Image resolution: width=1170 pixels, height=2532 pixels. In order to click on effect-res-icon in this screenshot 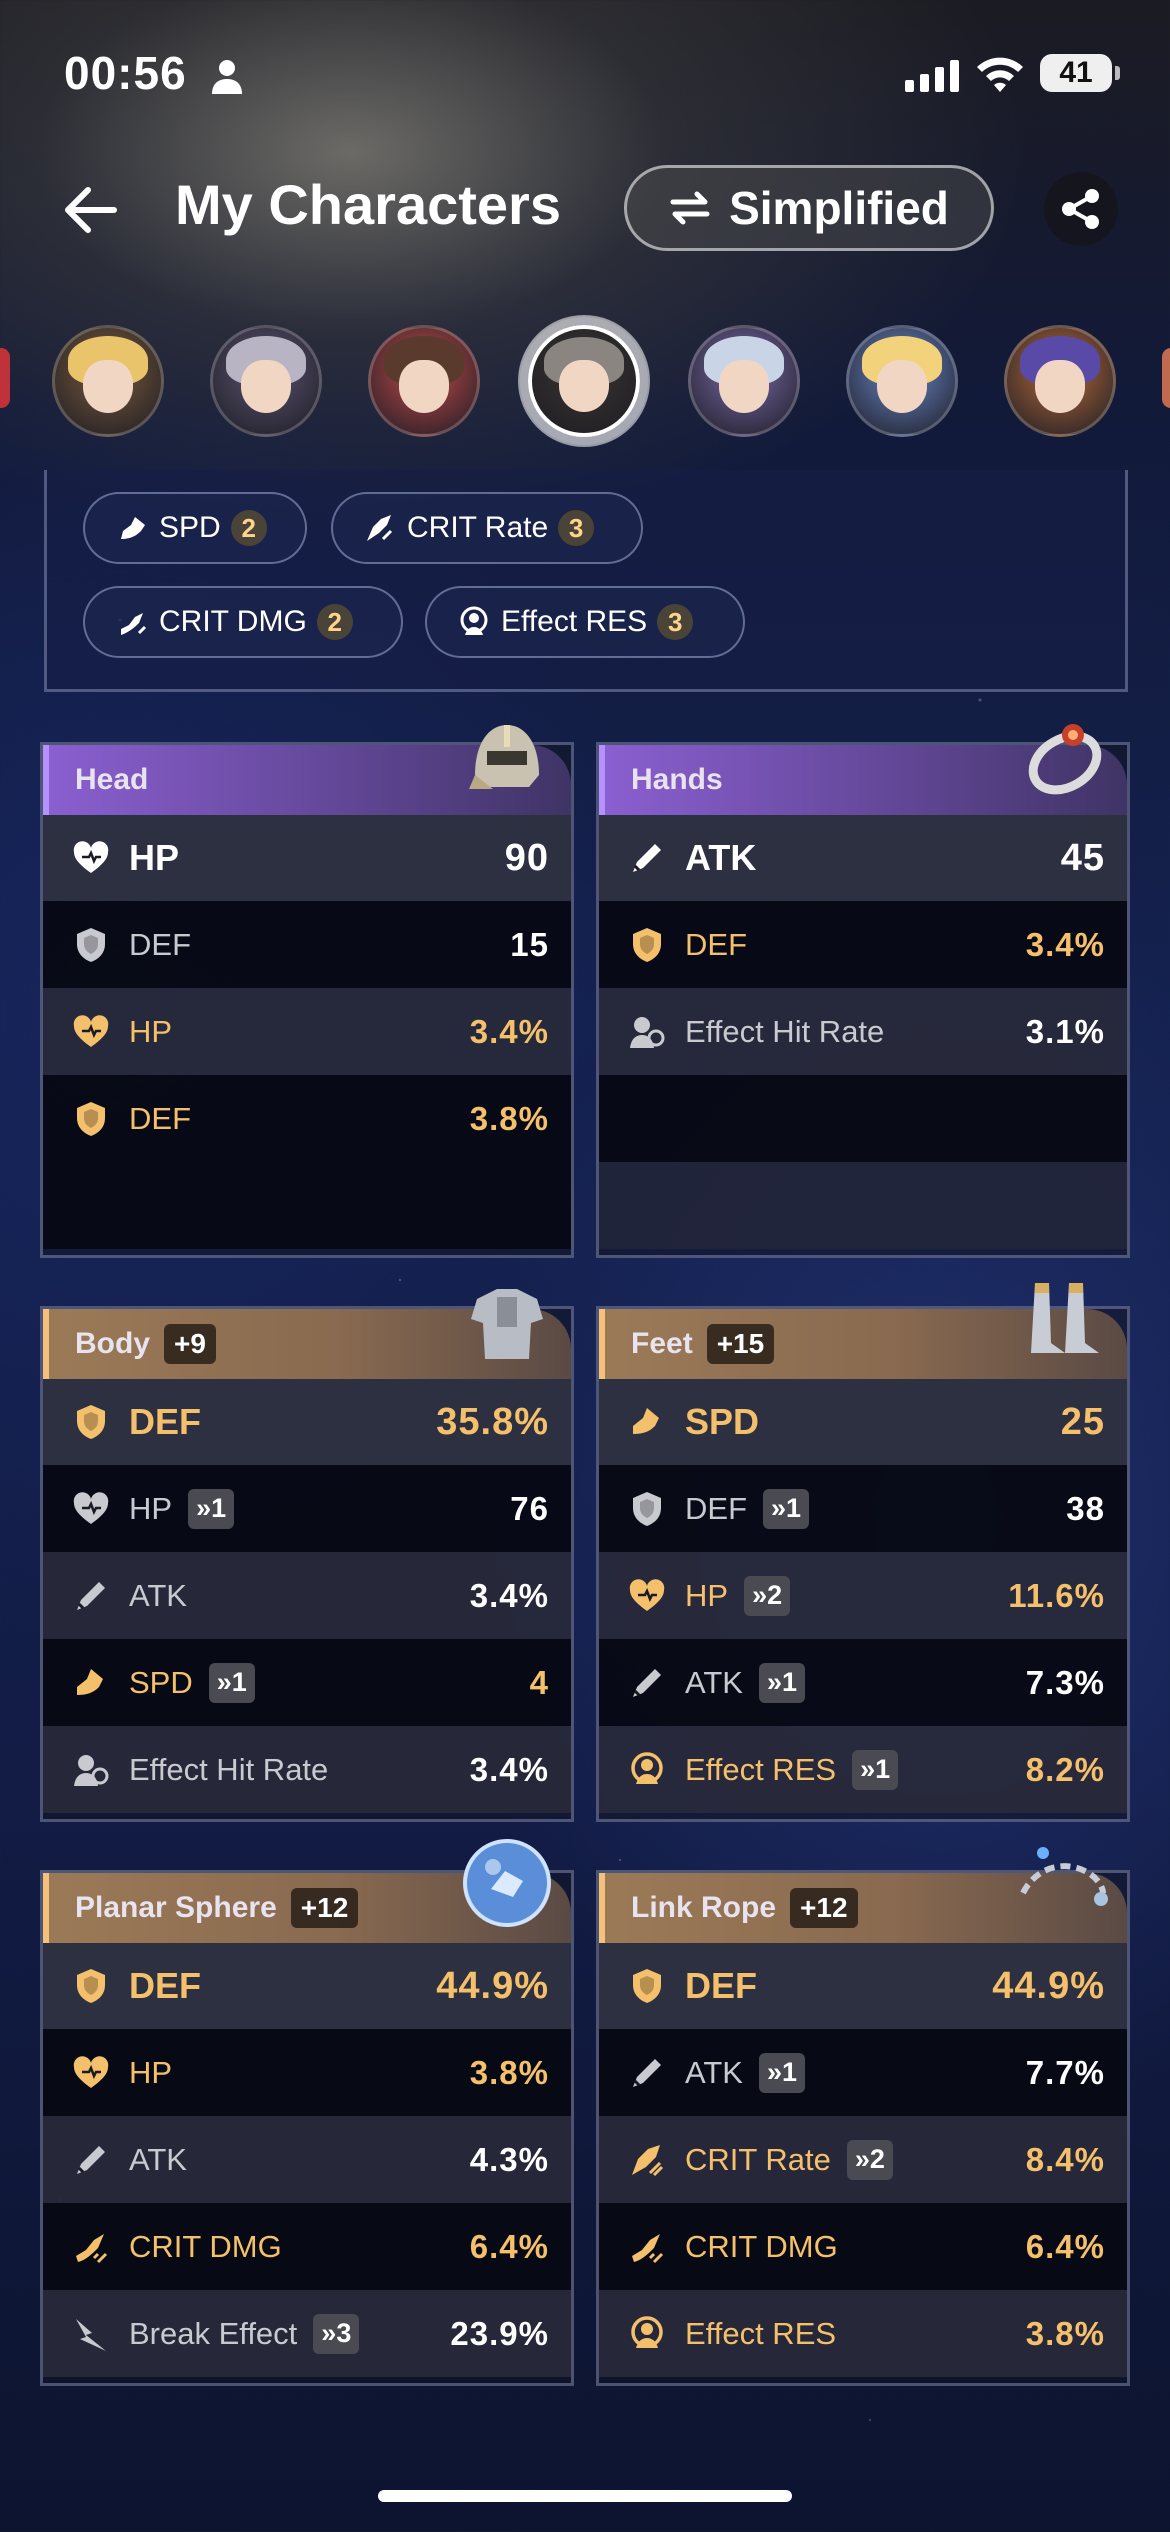, I will do `click(647, 2334)`.